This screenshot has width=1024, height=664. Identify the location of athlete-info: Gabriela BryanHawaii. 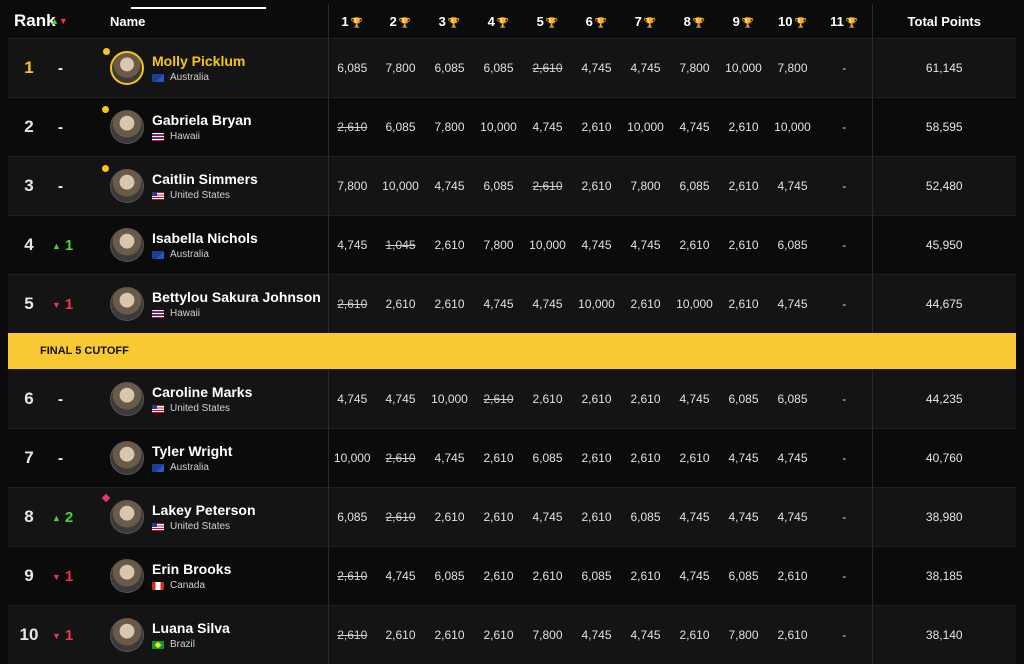
(219, 127).